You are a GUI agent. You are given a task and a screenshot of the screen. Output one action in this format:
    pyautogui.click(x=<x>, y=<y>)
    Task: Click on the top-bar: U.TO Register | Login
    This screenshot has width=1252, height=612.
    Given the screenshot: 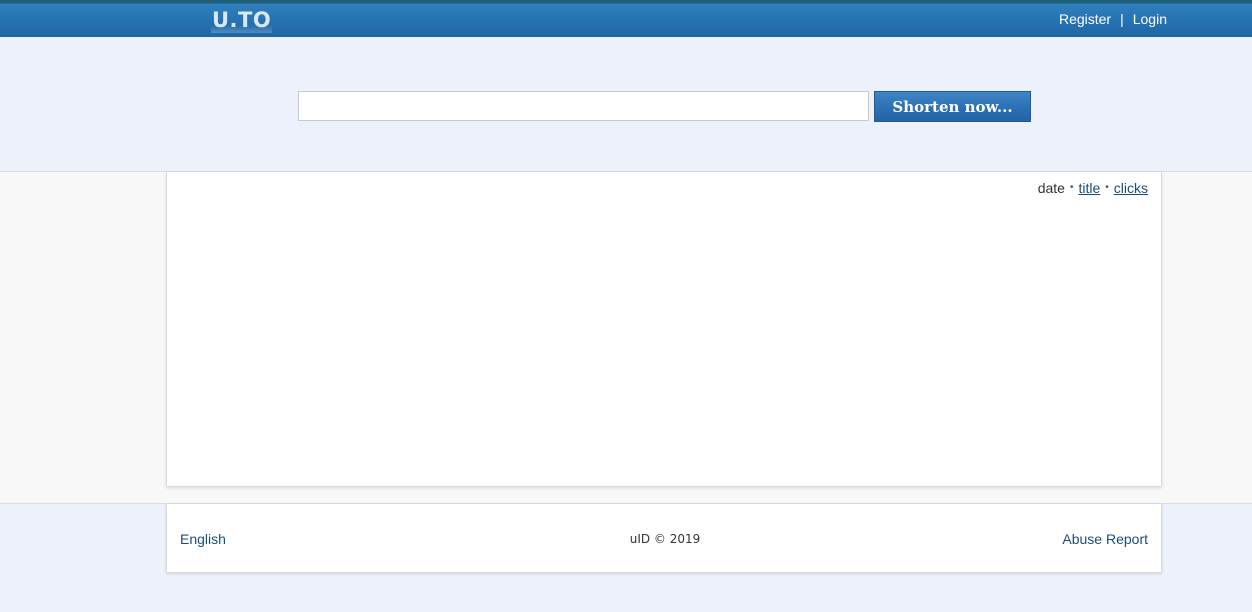 What is the action you would take?
    pyautogui.click(x=626, y=18)
    